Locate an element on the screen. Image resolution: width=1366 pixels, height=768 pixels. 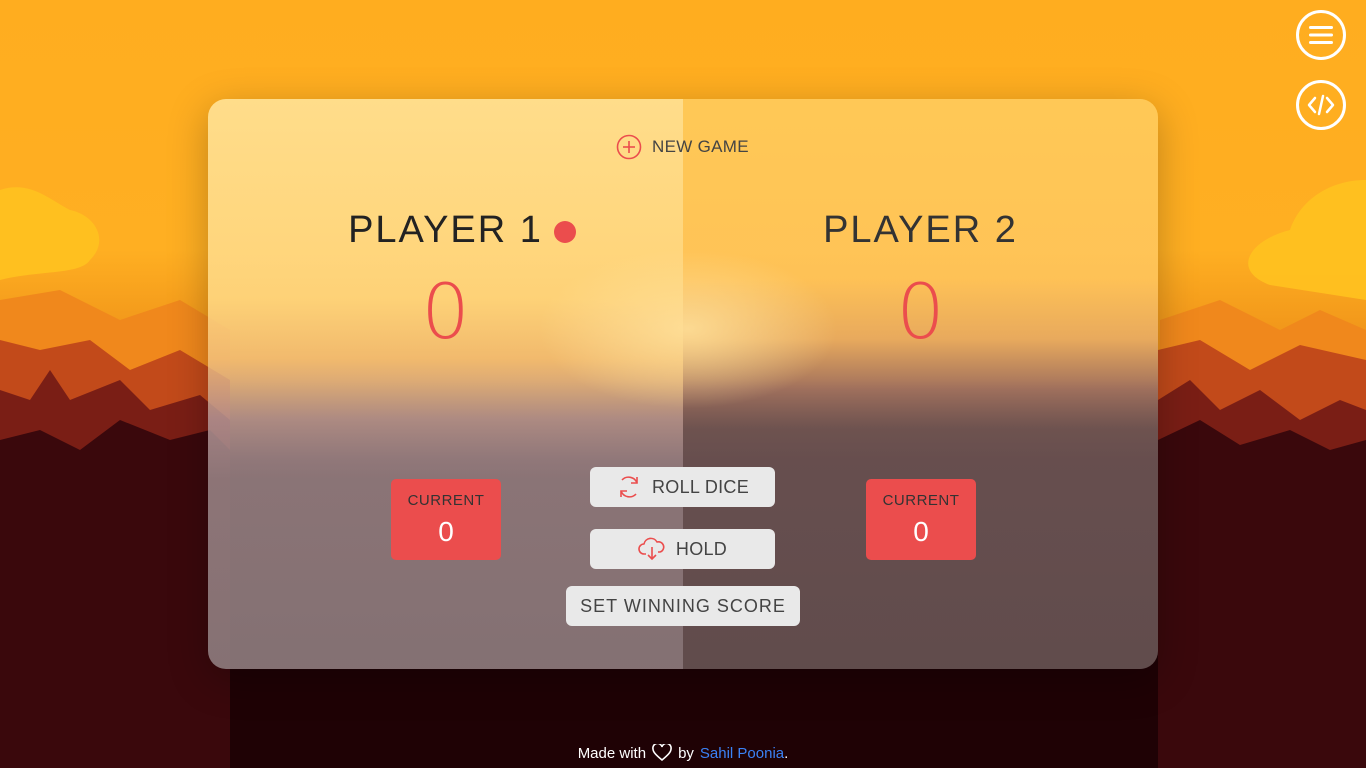
set-winning-score-button: SET WINNING SCORE is located at coordinates (683, 606).